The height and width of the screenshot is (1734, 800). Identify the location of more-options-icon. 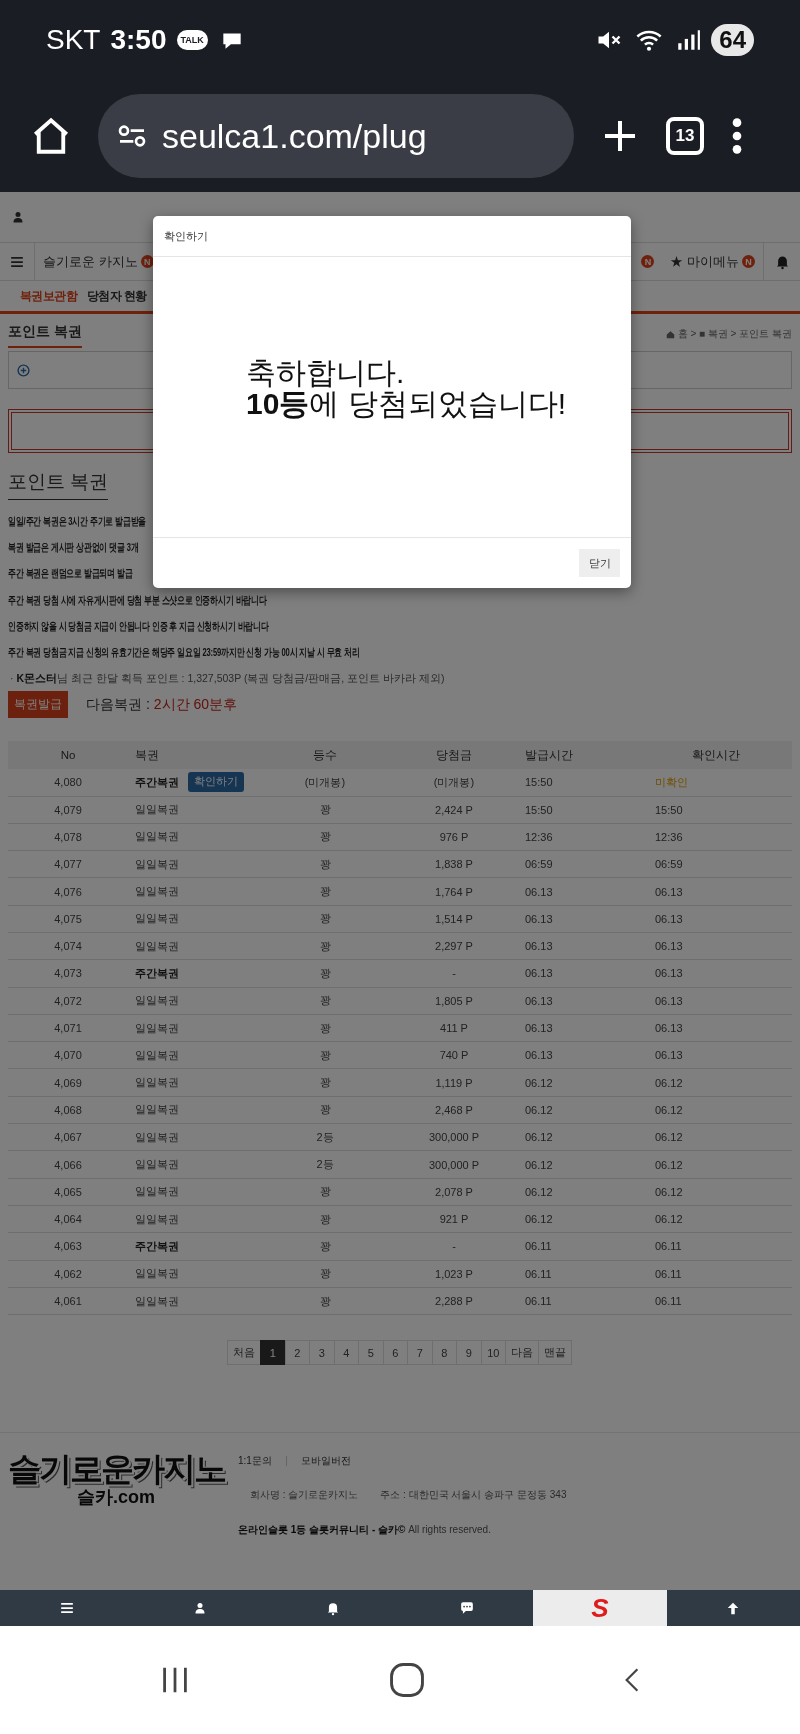
(737, 136).